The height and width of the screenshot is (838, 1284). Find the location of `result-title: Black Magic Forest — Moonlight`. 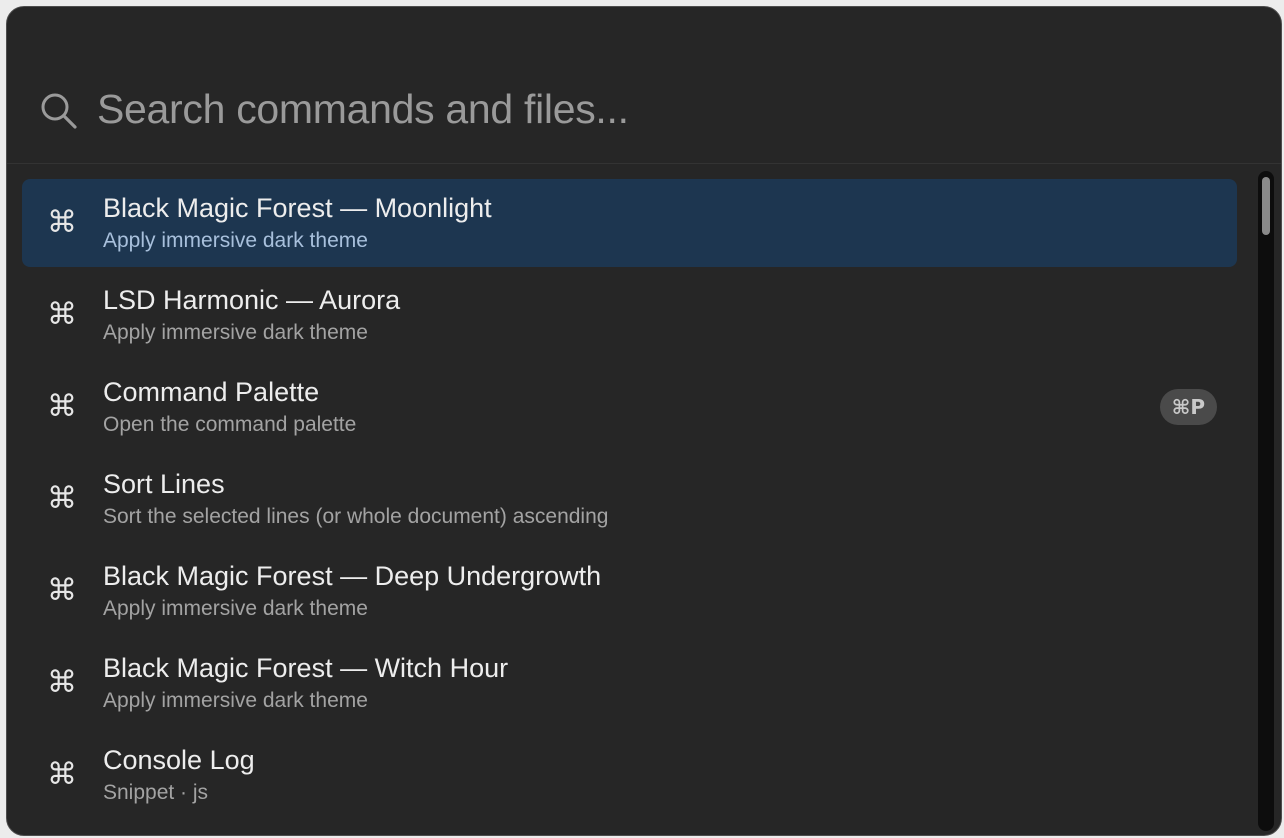

result-title: Black Magic Forest — Moonlight is located at coordinates (297, 208).